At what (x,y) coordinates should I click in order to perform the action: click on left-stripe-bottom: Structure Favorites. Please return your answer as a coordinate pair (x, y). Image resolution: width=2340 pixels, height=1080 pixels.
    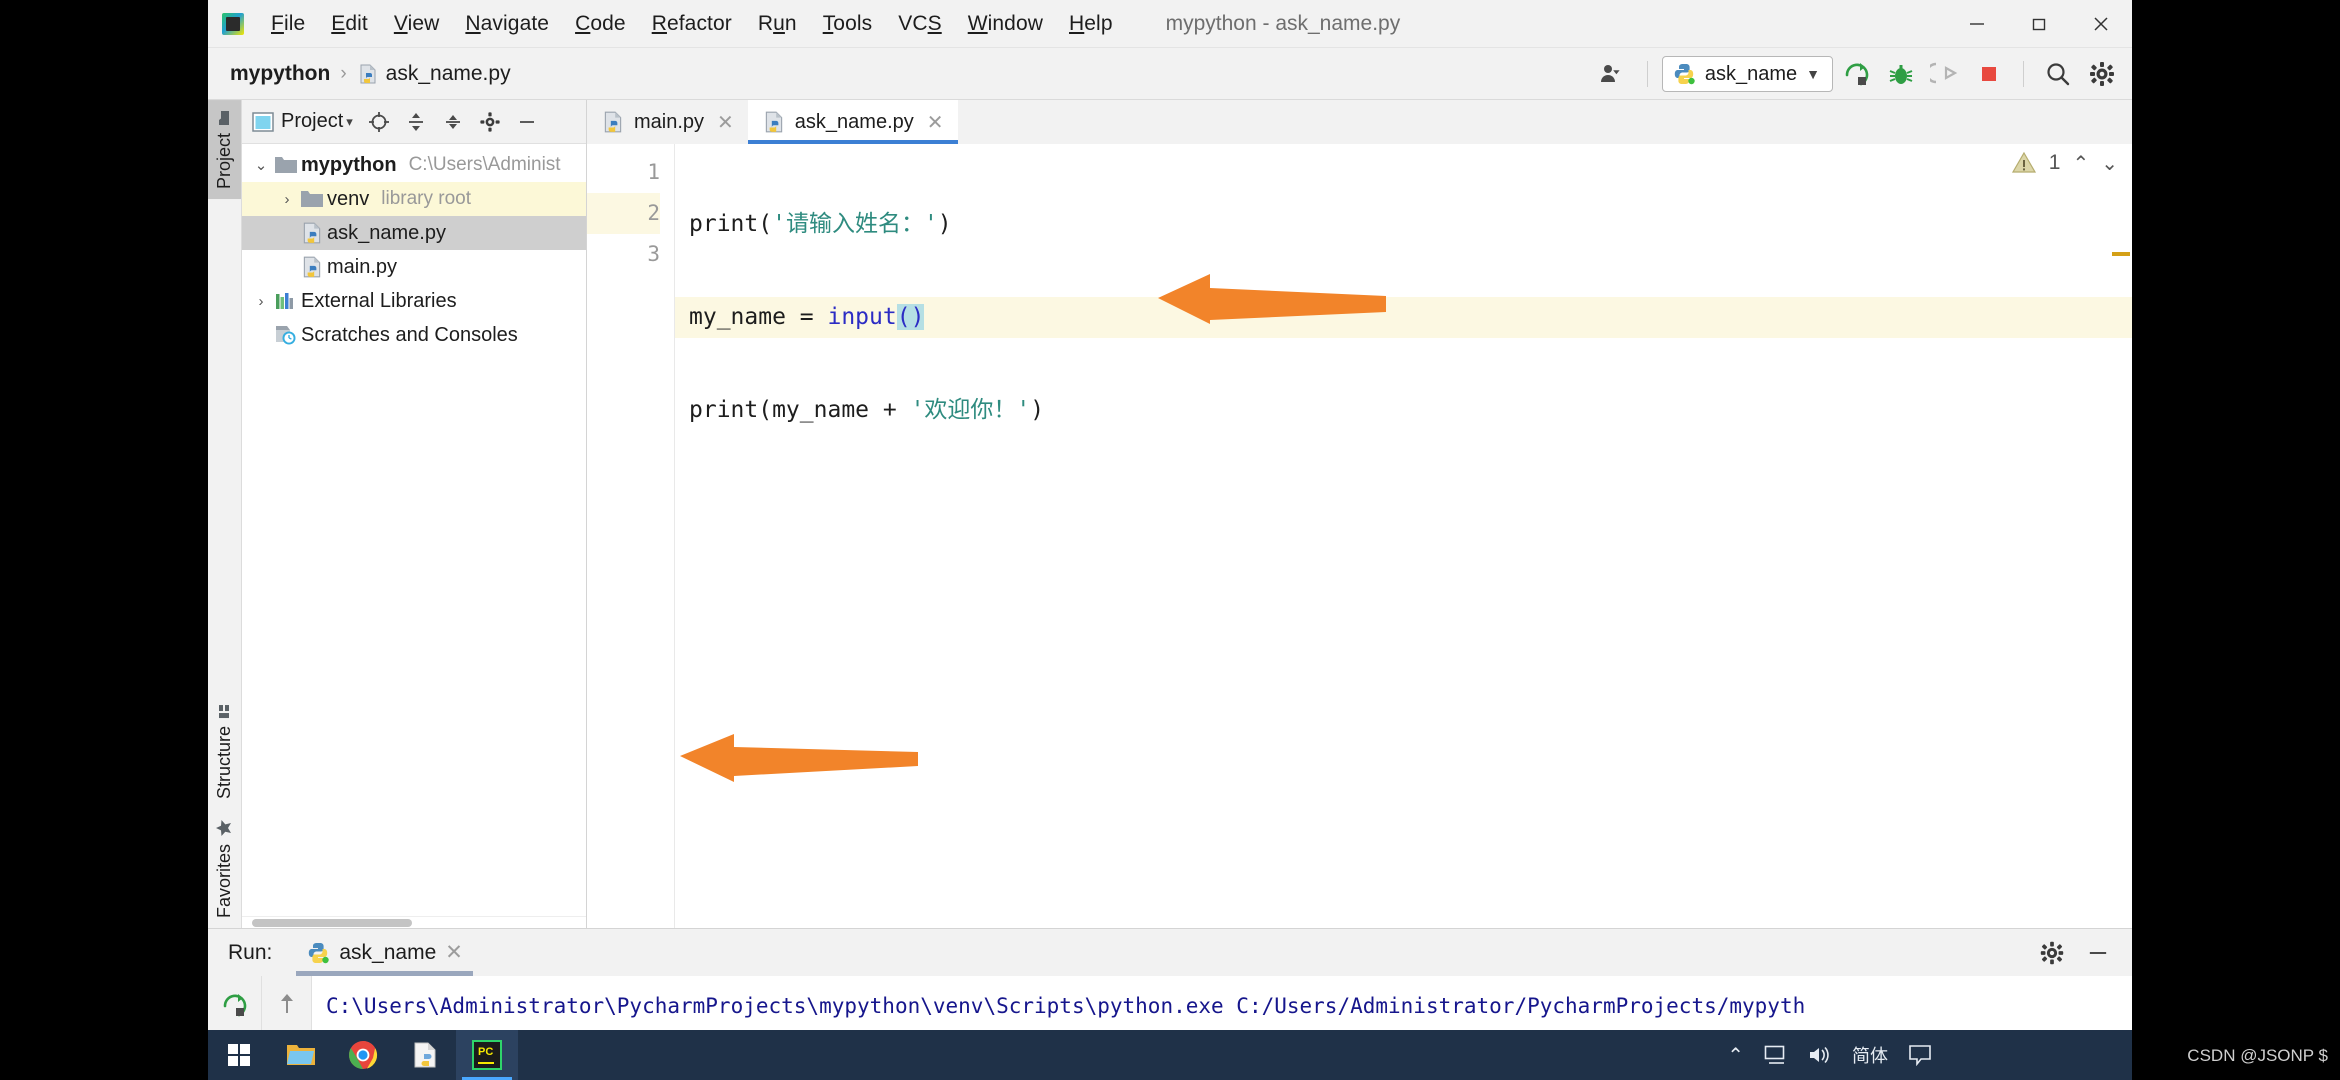
    Looking at the image, I should click on (224, 810).